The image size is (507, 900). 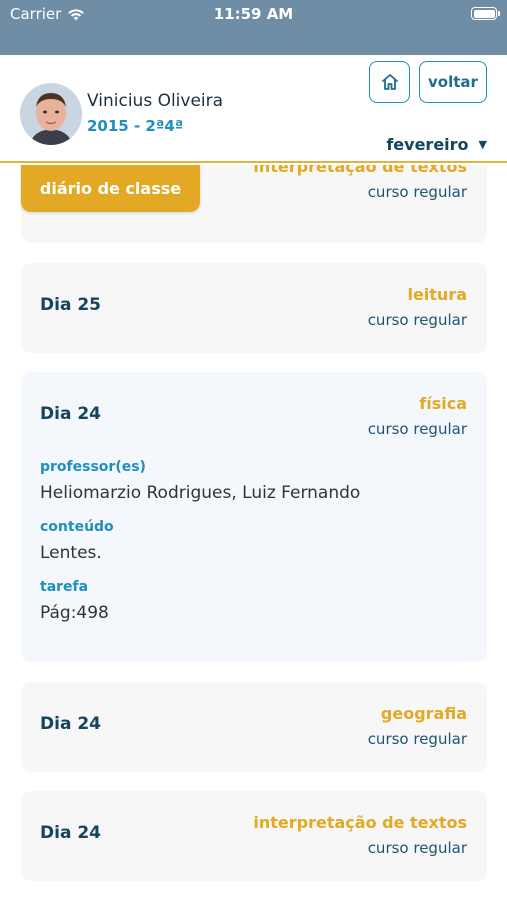 I want to click on avatar, so click(x=51, y=114).